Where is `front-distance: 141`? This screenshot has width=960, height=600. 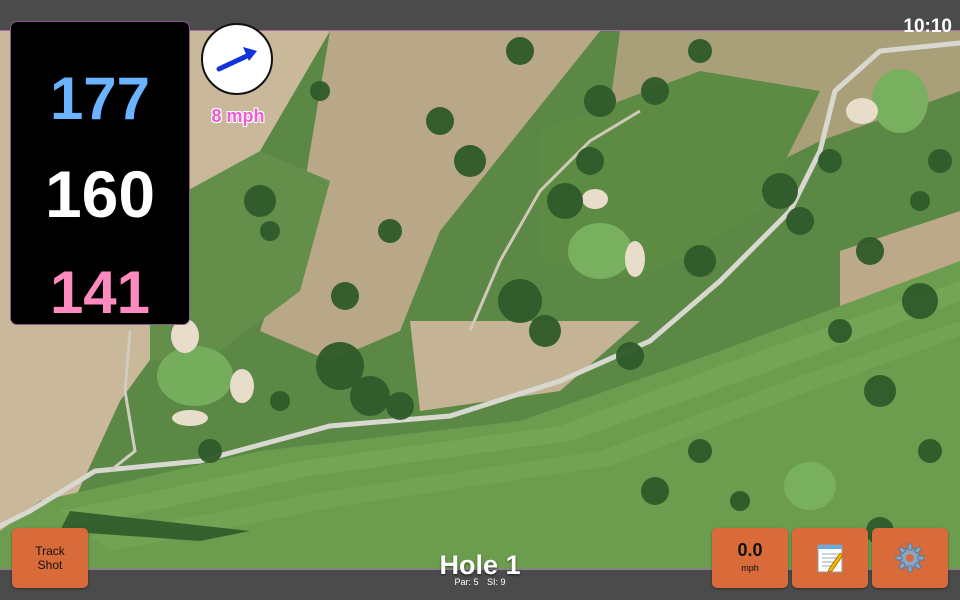
front-distance: 141 is located at coordinates (100, 292).